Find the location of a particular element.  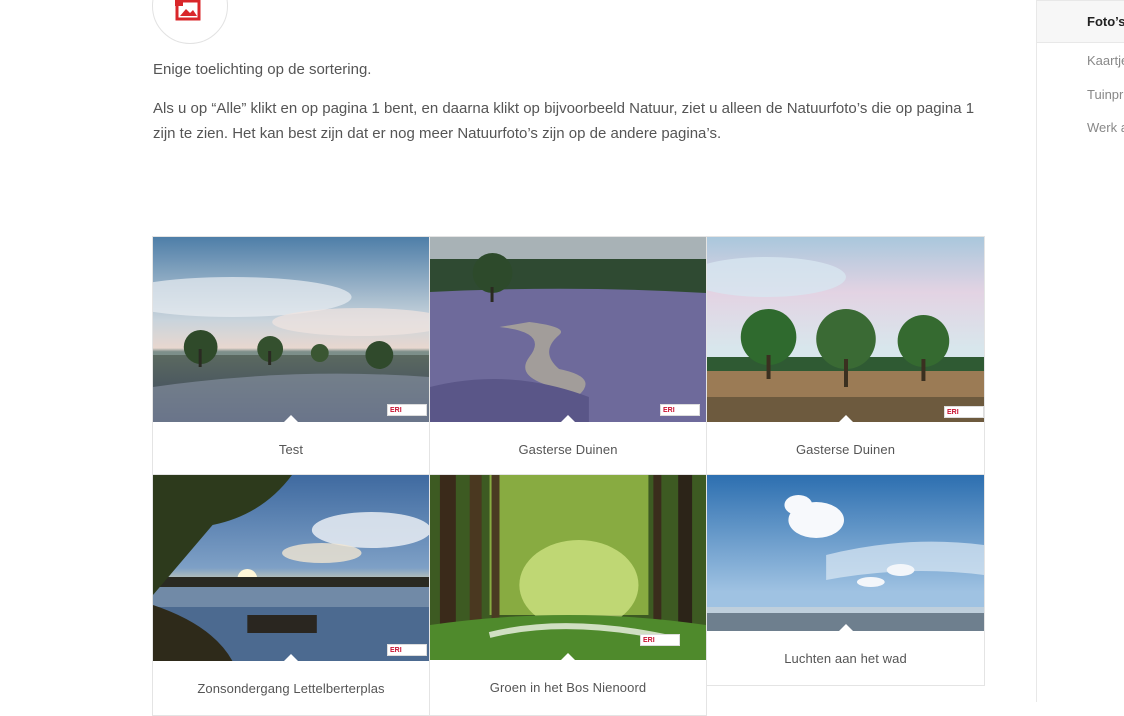

gallery-item: ERI Test is located at coordinates (291, 355).